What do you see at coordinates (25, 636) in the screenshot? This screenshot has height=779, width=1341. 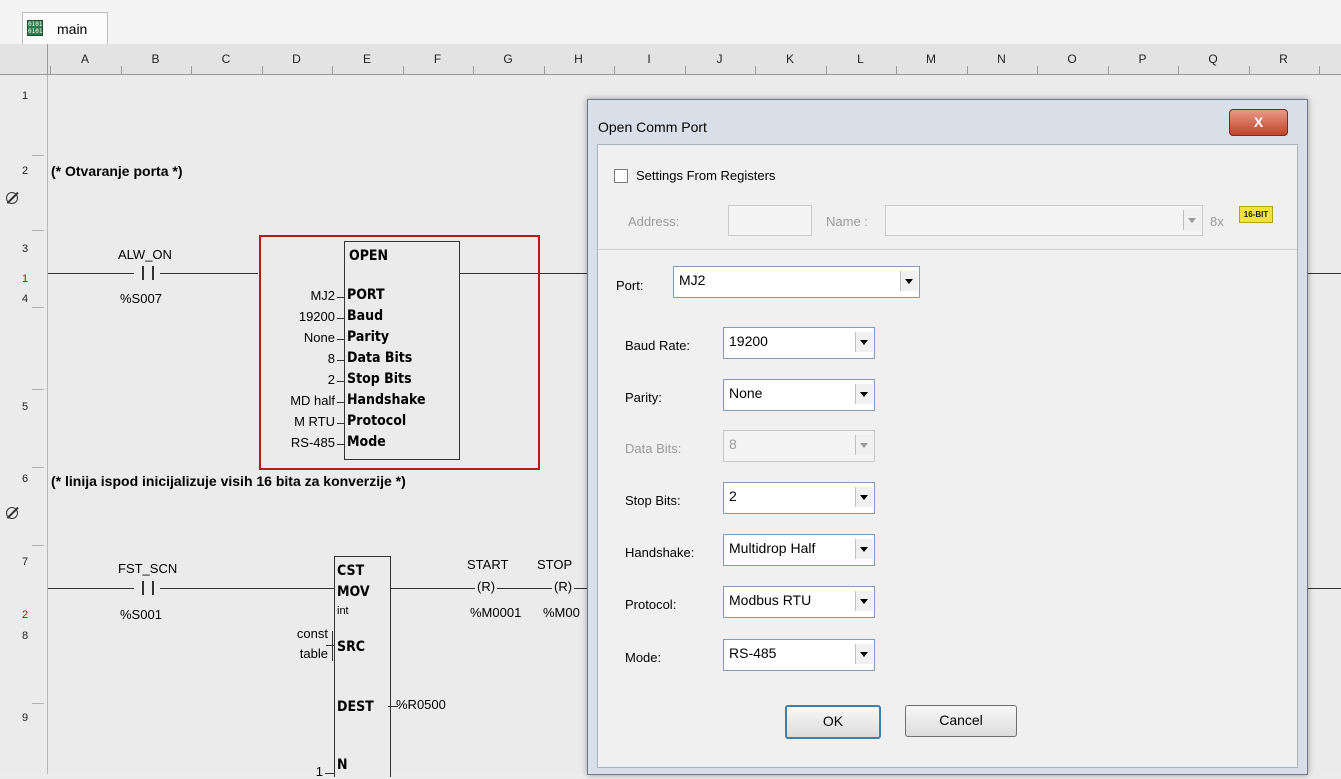 I see `row-number: 8` at bounding box center [25, 636].